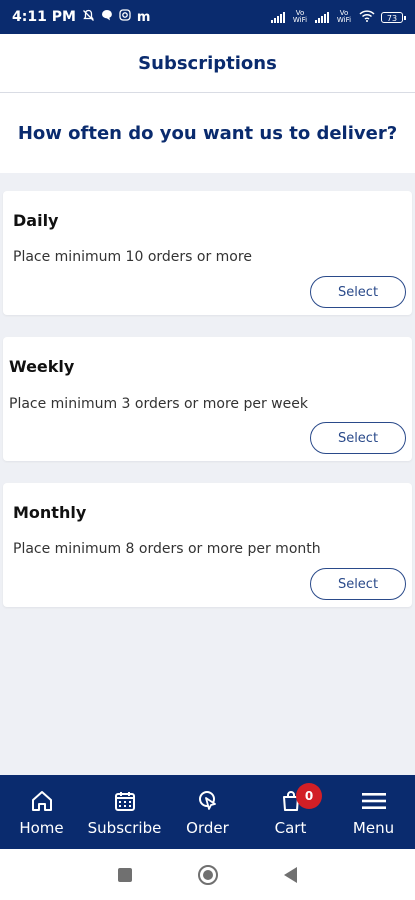 The height and width of the screenshot is (900, 415). What do you see at coordinates (278, 17) in the screenshot?
I see `signal-icon` at bounding box center [278, 17].